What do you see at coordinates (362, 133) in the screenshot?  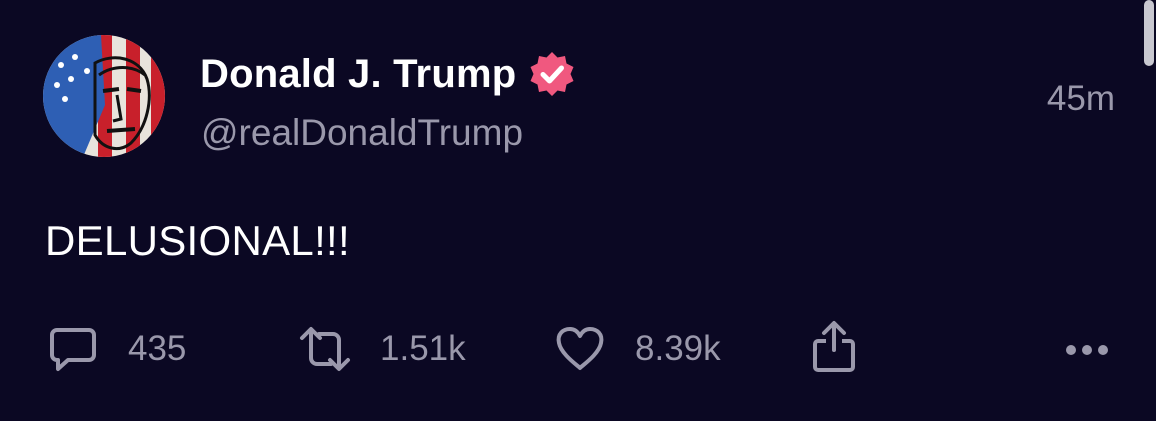 I see `author-handle: @realDonaldTrump` at bounding box center [362, 133].